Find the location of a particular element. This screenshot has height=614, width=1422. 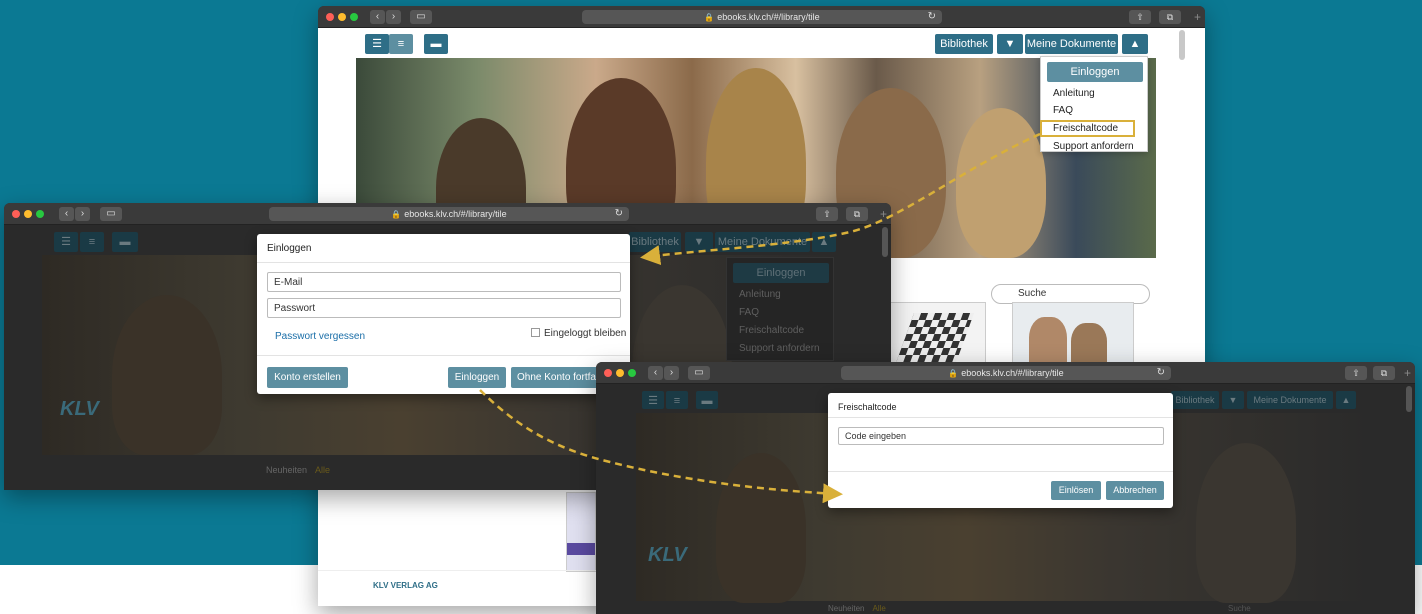

arrow-login-to-code is located at coordinates (661, 446).